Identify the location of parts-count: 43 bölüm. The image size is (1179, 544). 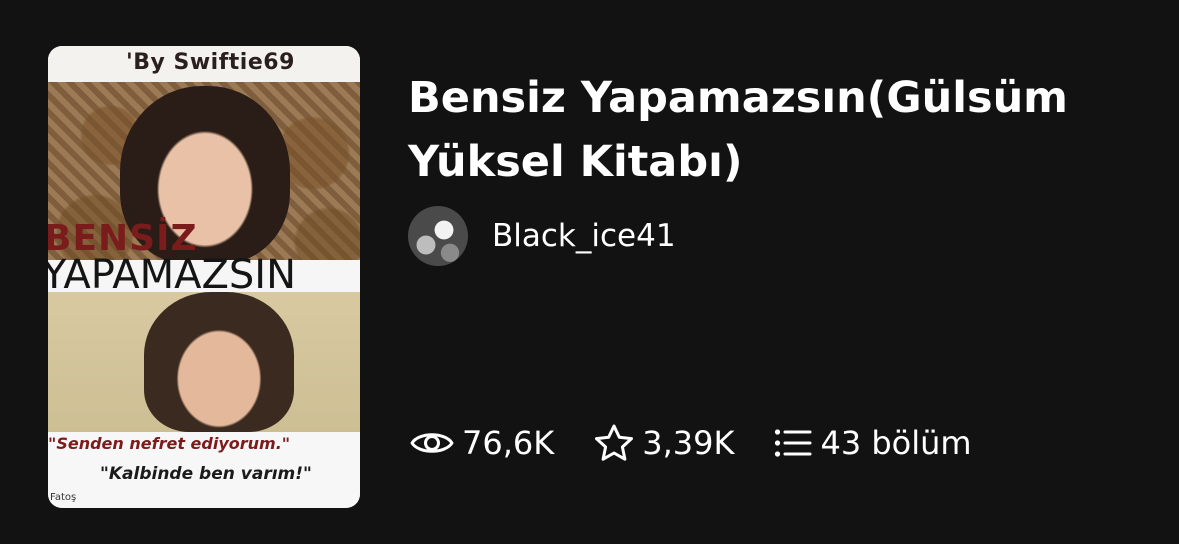
(896, 443).